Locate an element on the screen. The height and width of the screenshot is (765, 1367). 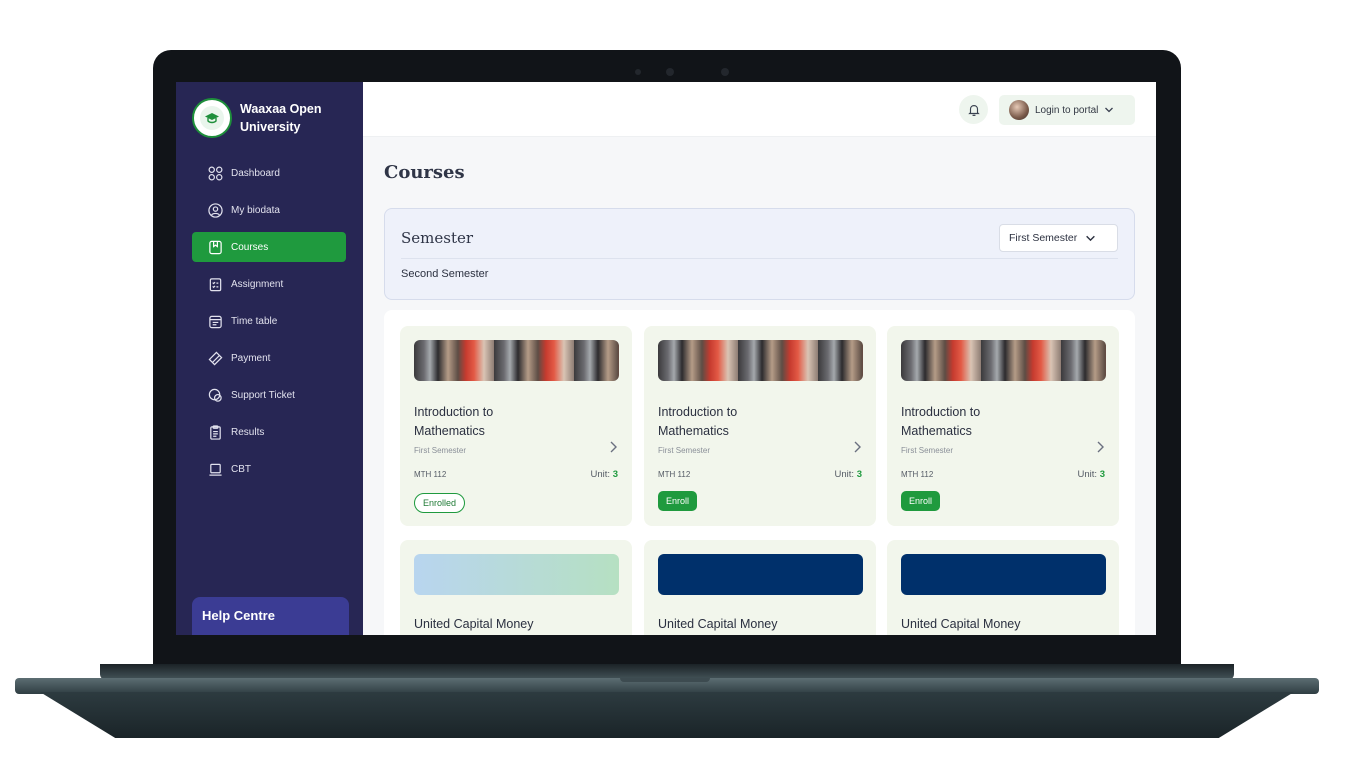
camera-icon is located at coordinates (670, 72).